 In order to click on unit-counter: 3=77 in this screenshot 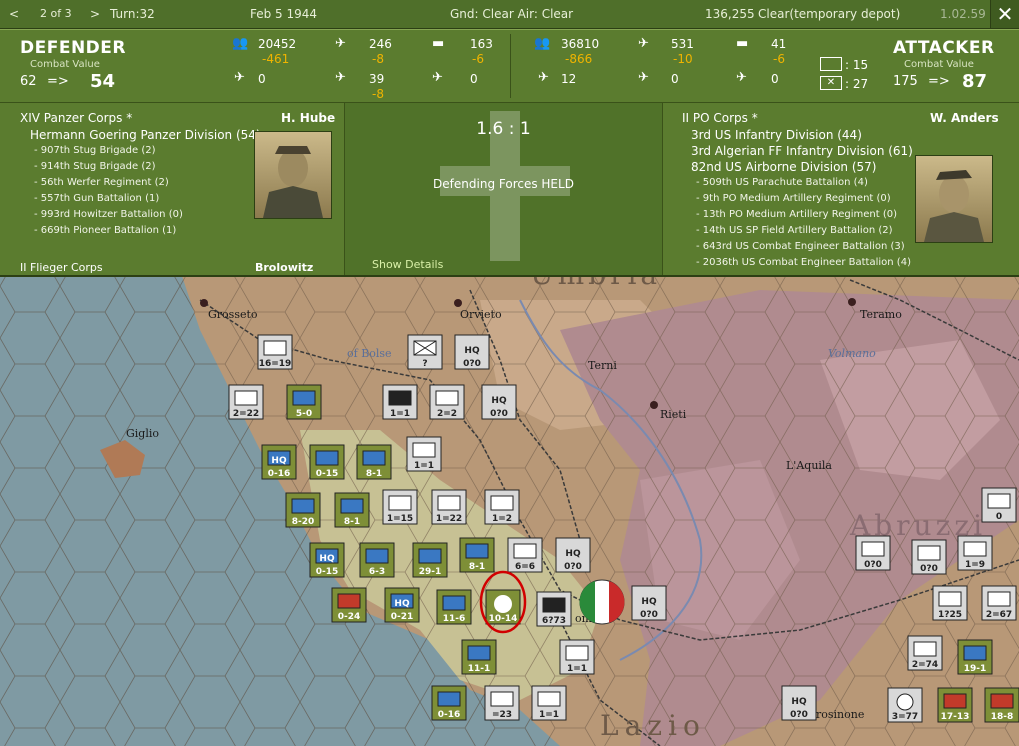, I will do `click(905, 705)`.